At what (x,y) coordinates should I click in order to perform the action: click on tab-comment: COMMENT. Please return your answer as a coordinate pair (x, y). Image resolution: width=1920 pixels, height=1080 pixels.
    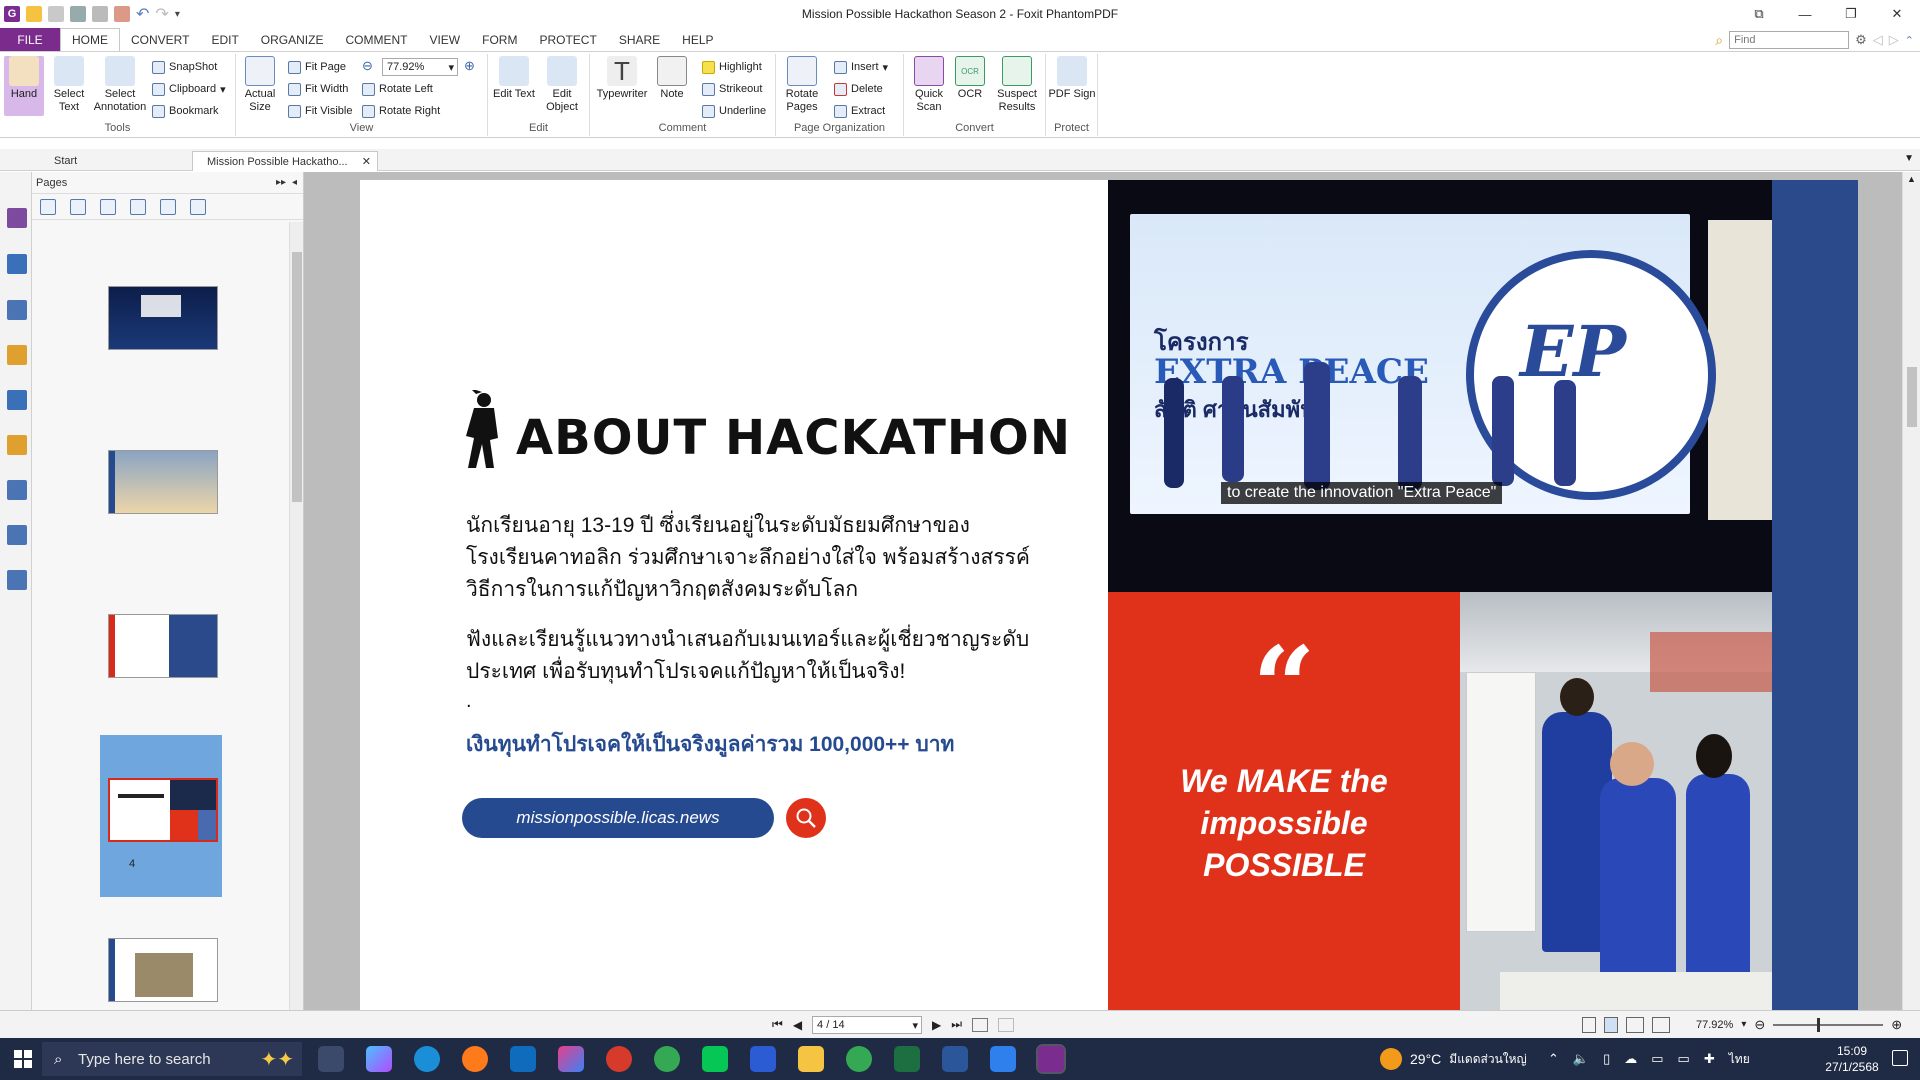
    Looking at the image, I should click on (376, 39).